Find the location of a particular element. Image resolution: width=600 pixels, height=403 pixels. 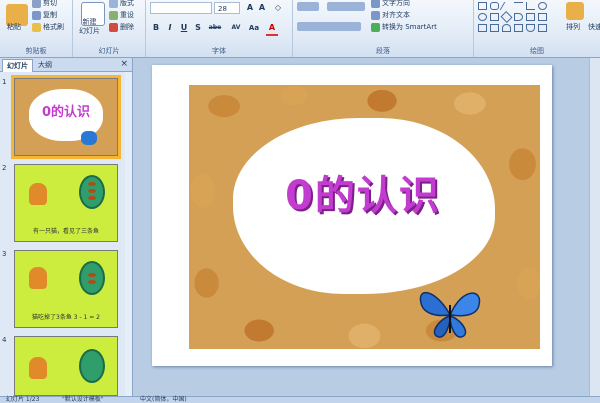

close-pane-icon: × is located at coordinates (124, 64).